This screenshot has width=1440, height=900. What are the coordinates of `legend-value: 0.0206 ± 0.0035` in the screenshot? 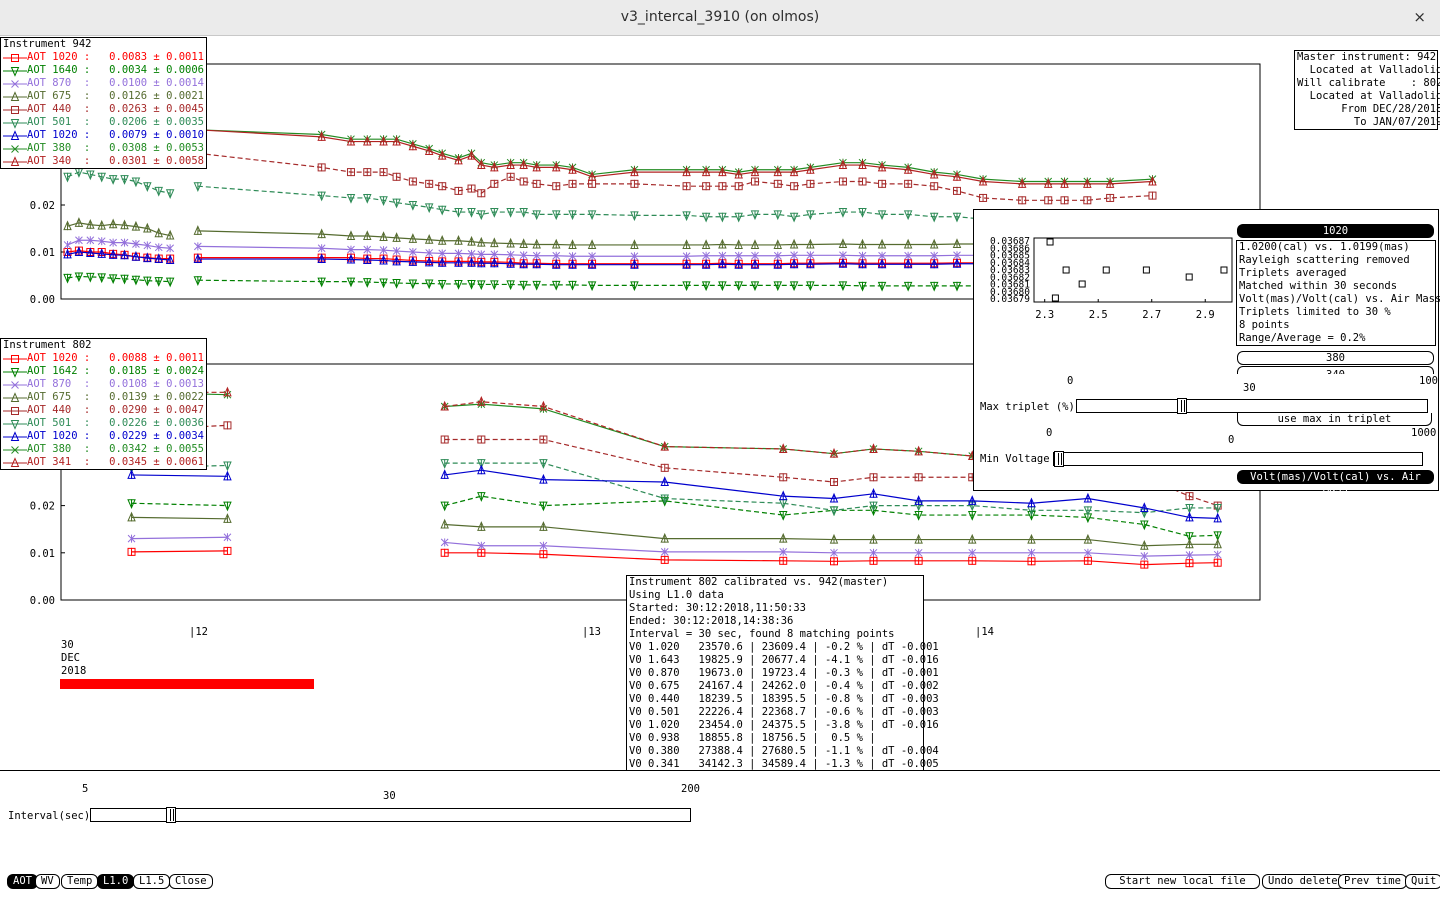 It's located at (156, 122).